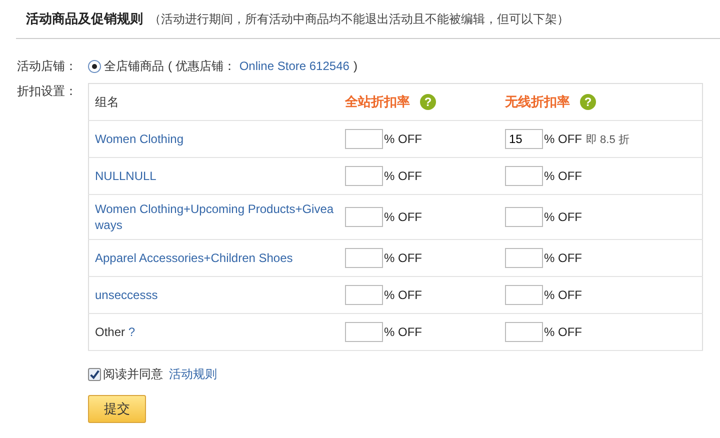  Describe the element at coordinates (47, 91) in the screenshot. I see `discount-label: 折扣设置：` at that location.